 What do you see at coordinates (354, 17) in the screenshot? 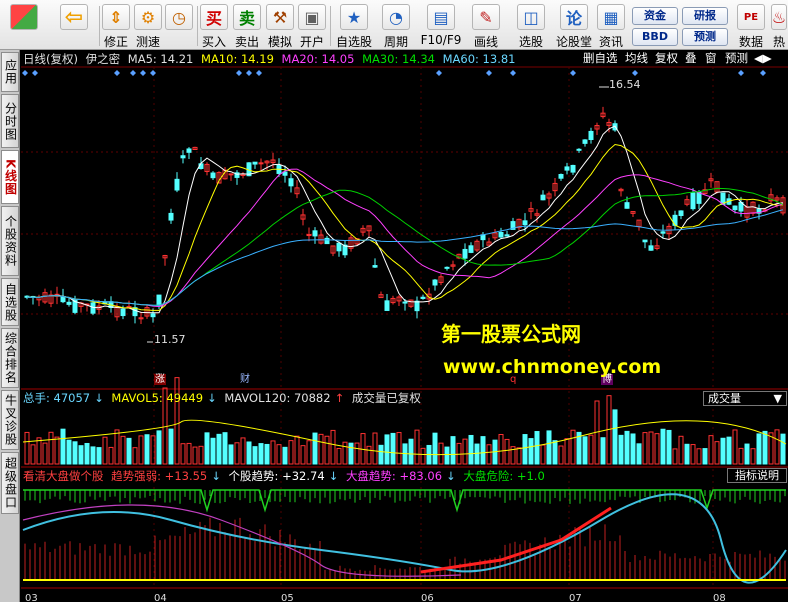
I see `star-icon: ★` at bounding box center [354, 17].